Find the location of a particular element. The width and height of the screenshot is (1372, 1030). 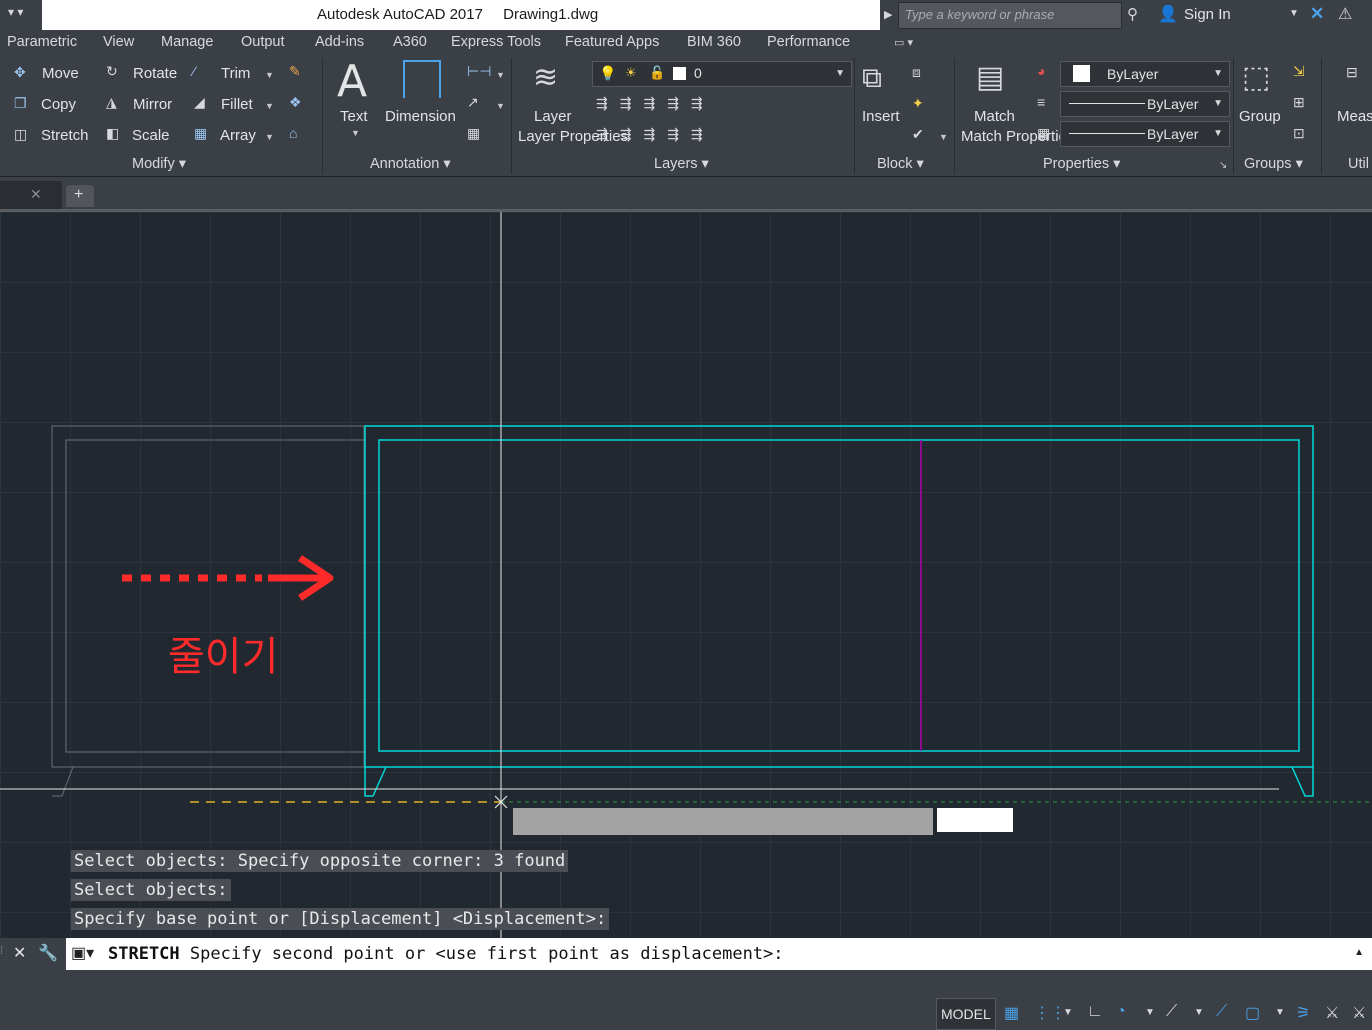

measure-icon: ⊟ is located at coordinates (1352, 72).